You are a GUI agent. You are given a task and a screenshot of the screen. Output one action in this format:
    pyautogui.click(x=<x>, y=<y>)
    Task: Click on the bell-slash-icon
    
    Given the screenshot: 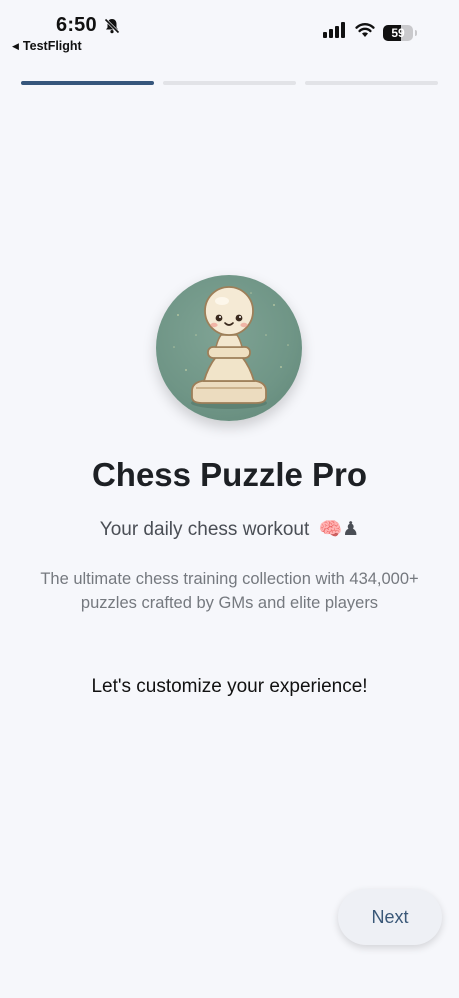 What is the action you would take?
    pyautogui.click(x=112, y=26)
    